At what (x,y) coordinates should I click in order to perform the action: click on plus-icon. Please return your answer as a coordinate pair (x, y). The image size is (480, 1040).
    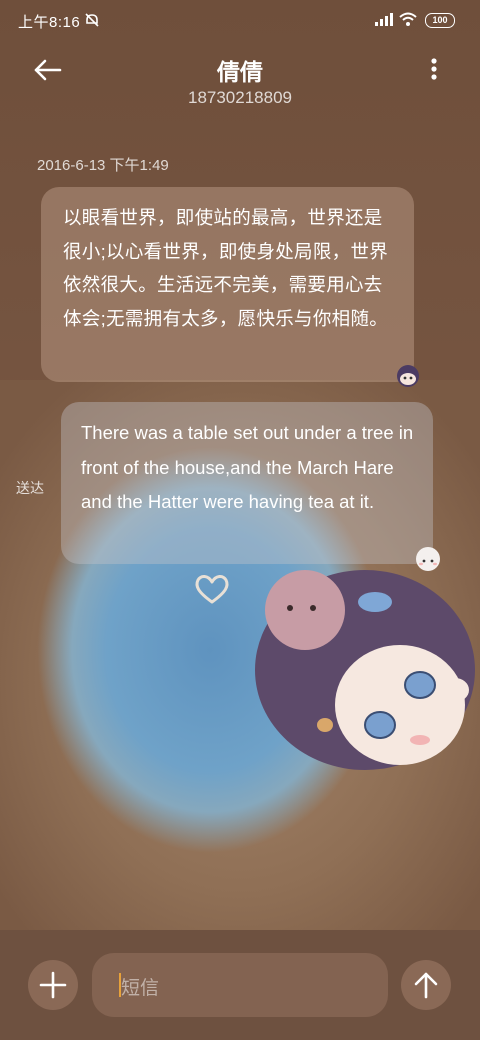
    Looking at the image, I should click on (53, 985).